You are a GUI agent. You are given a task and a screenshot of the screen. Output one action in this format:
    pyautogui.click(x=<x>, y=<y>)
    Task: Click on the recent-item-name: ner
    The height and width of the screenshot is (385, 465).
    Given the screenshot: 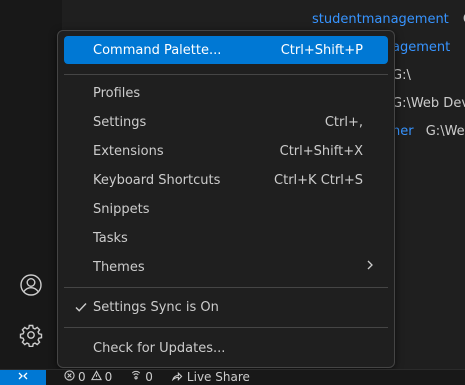 What is the action you would take?
    pyautogui.click(x=403, y=131)
    